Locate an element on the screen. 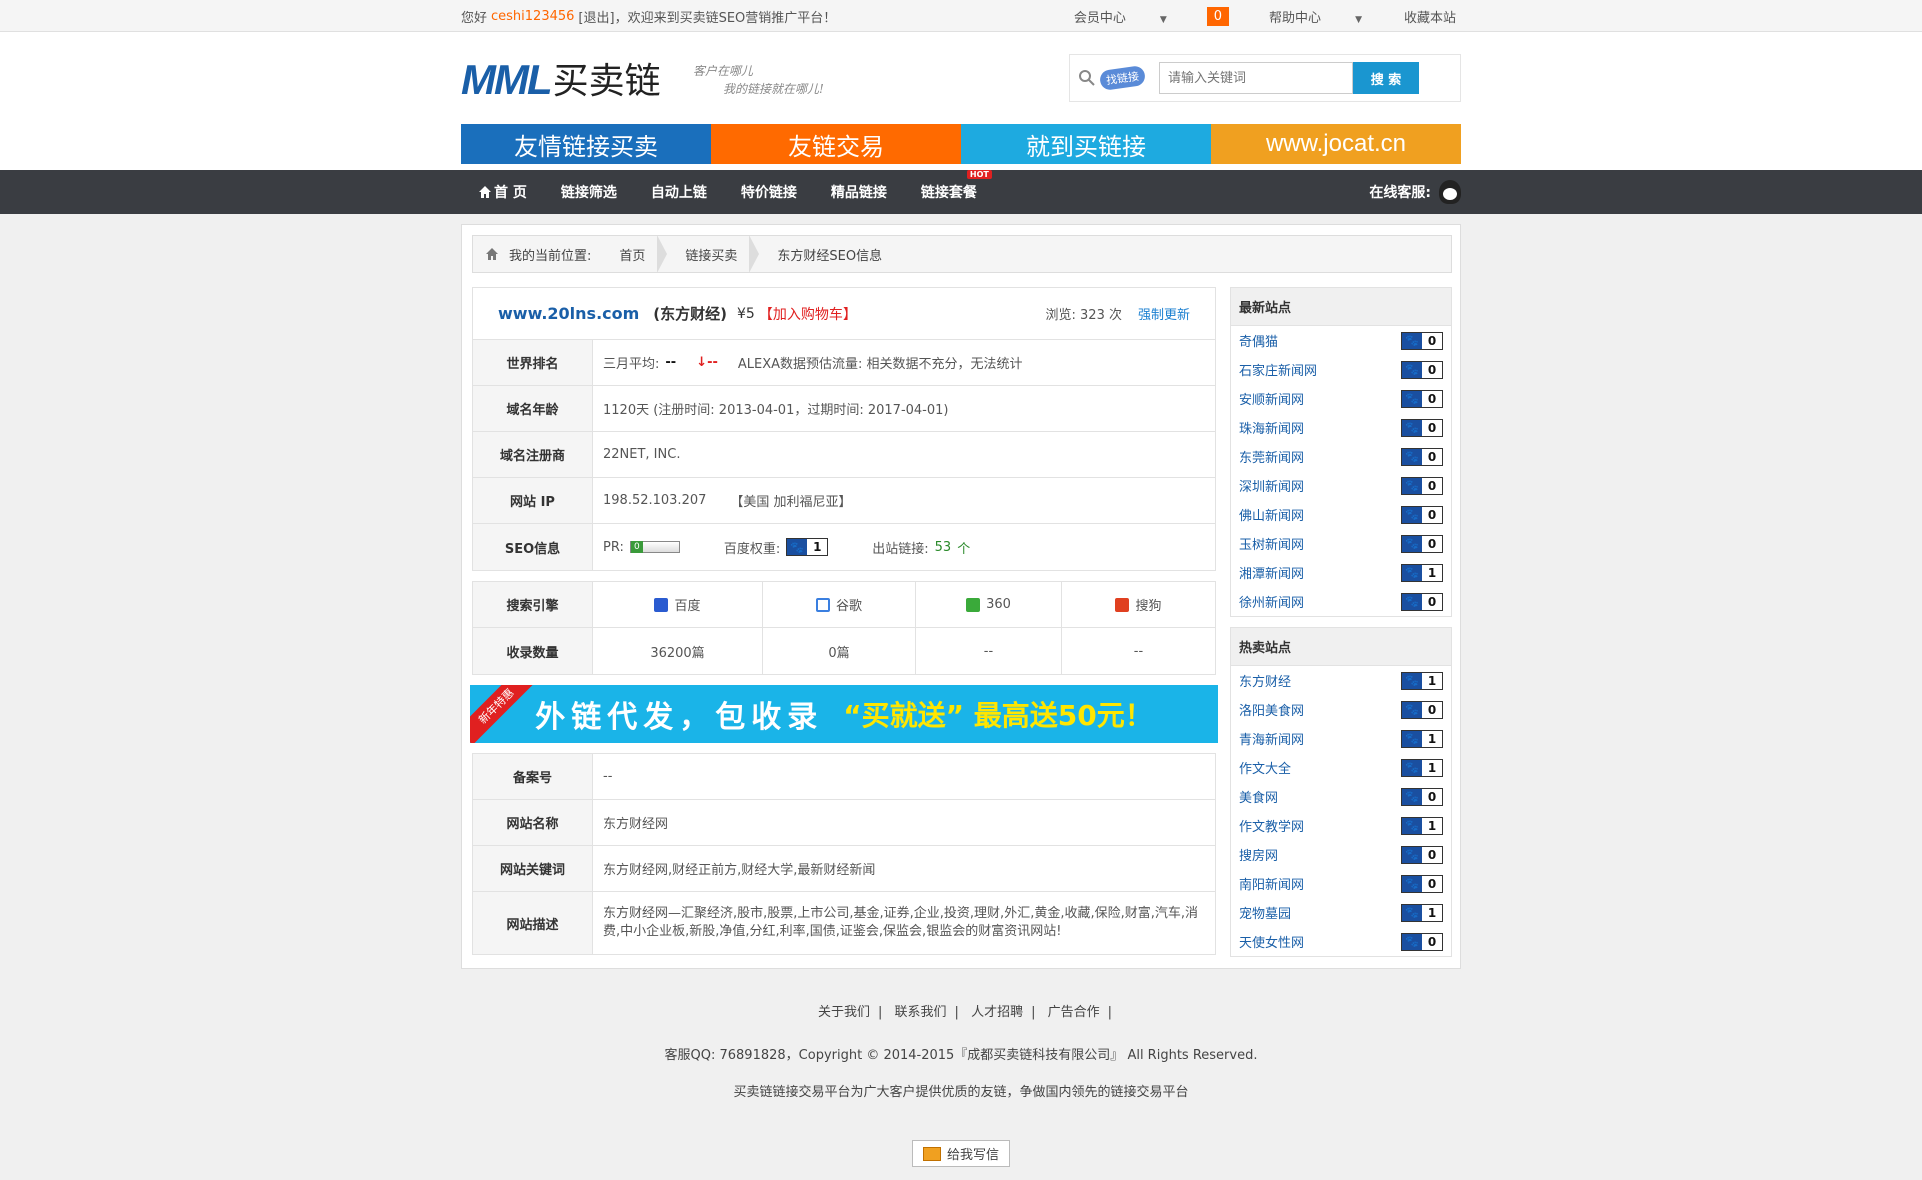 Image resolution: width=1922 pixels, height=1180 pixels. sidebar-site-item: 作文教学网 🐾 1 is located at coordinates (1341, 825).